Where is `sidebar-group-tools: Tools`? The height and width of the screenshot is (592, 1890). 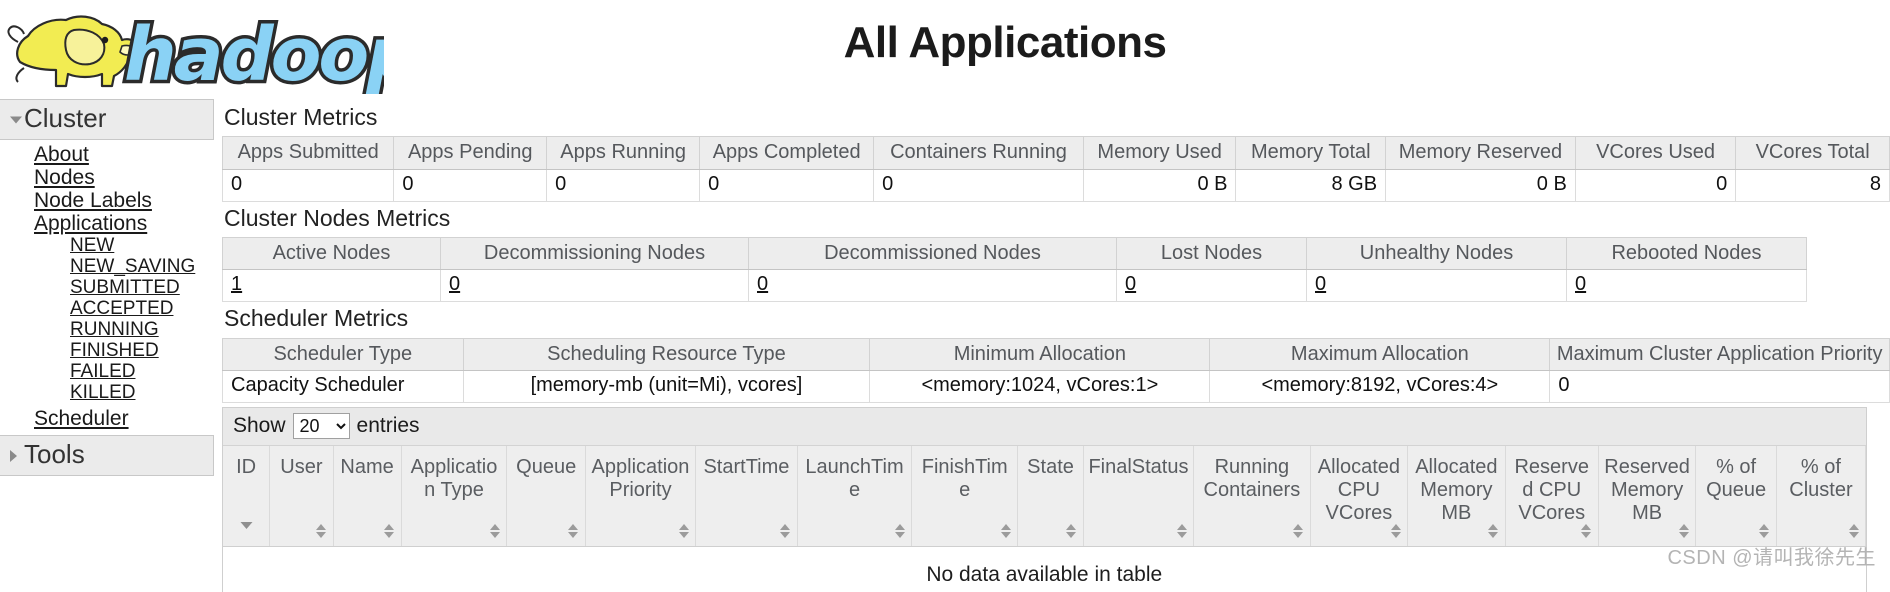
sidebar-group-tools: Tools is located at coordinates (107, 456).